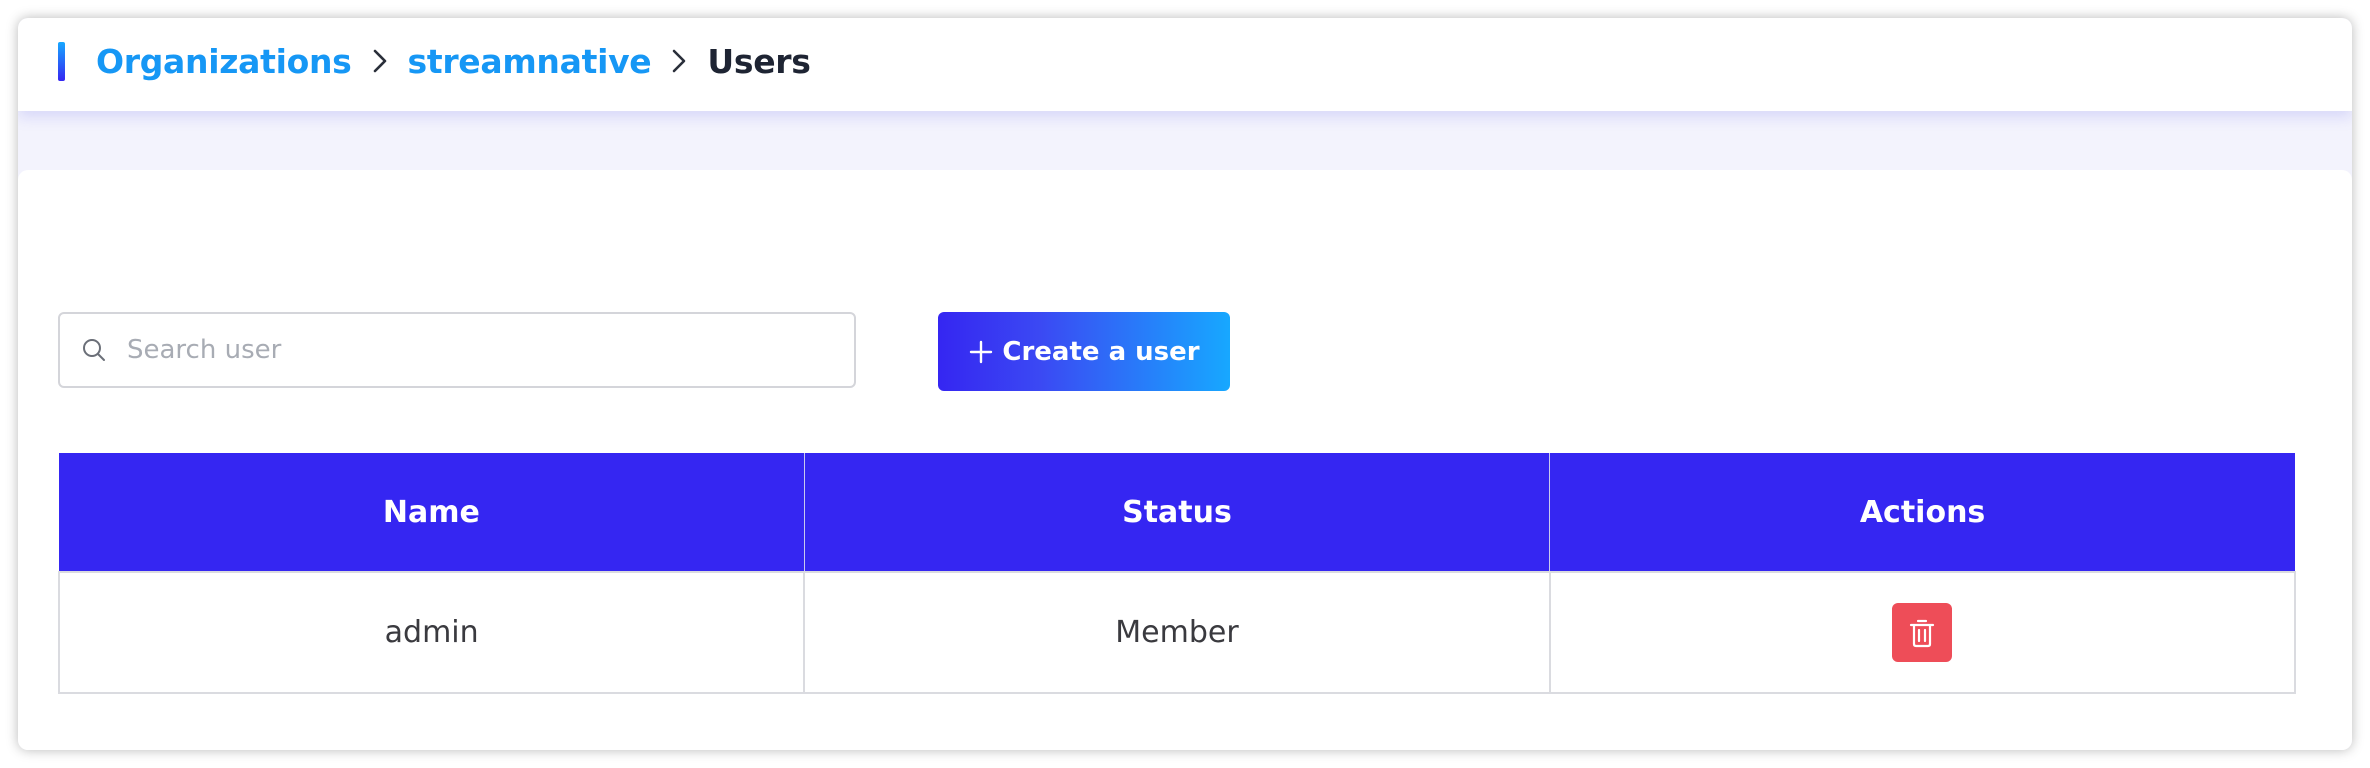  I want to click on delete-user-button, so click(1922, 632).